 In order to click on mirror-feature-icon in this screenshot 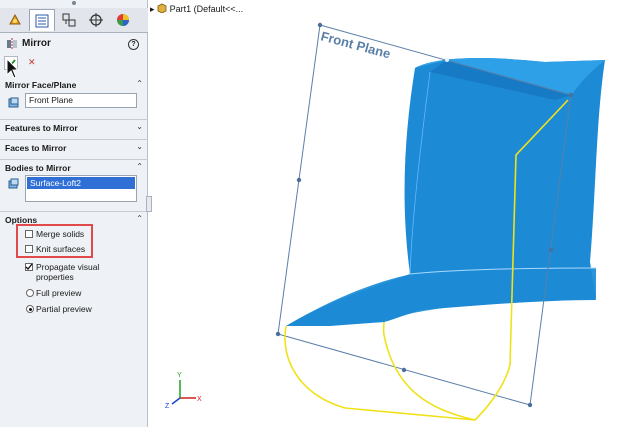, I will do `click(12, 44)`.